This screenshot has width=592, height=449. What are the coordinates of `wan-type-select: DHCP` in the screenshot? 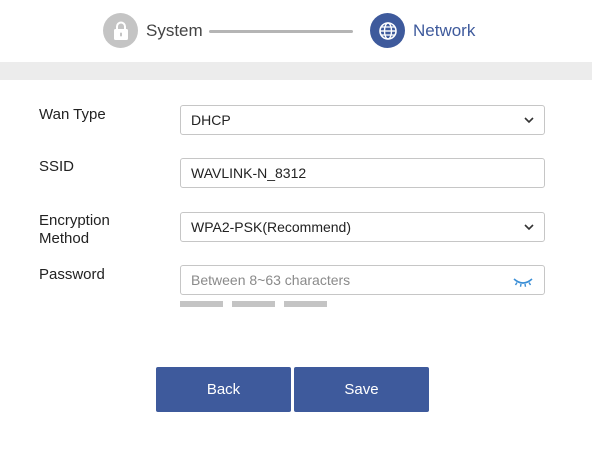 It's located at (362, 120).